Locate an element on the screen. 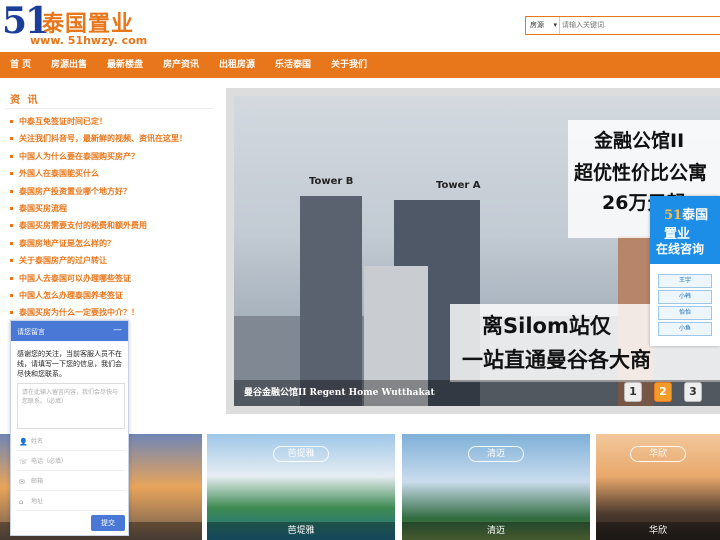 This screenshot has height=540, width=720. minimize-icon: — is located at coordinates (117, 330).